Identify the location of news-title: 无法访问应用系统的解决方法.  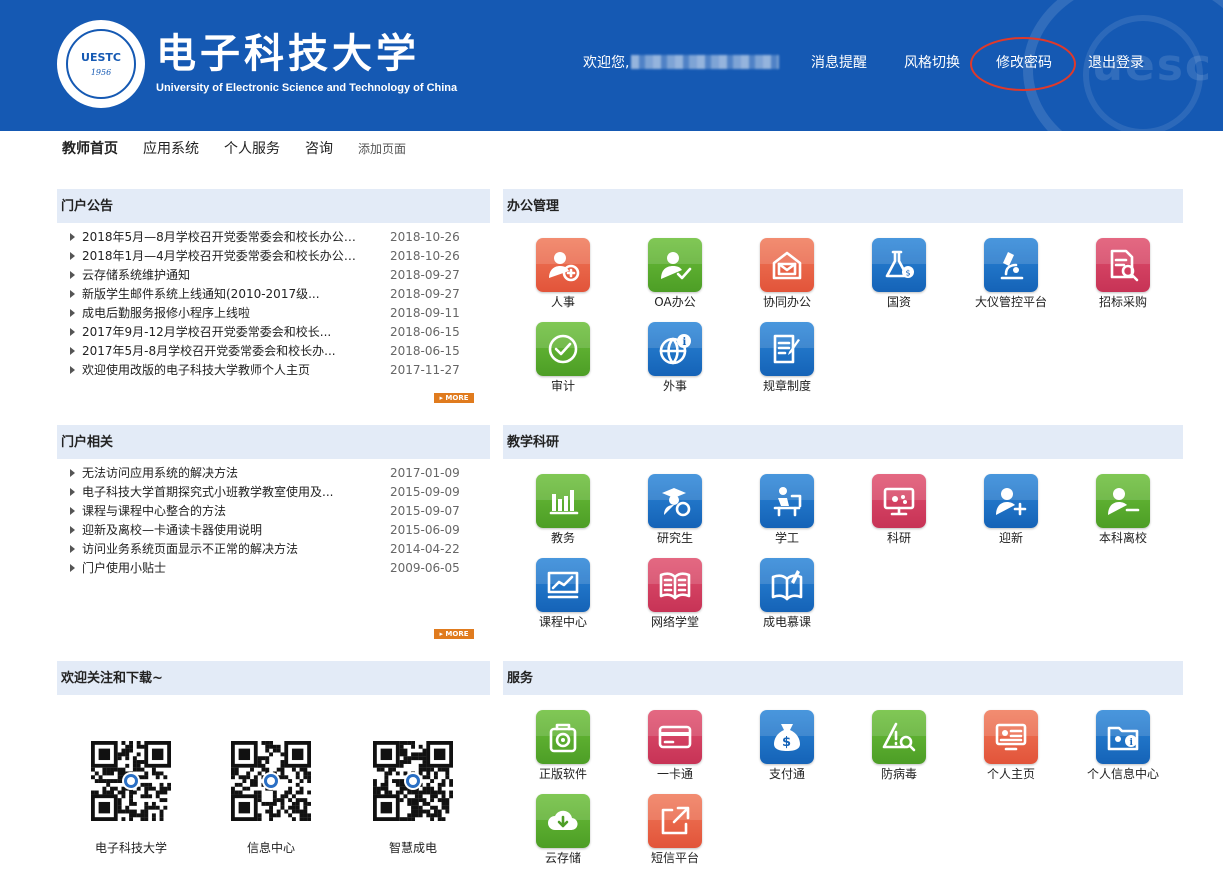
(222, 473).